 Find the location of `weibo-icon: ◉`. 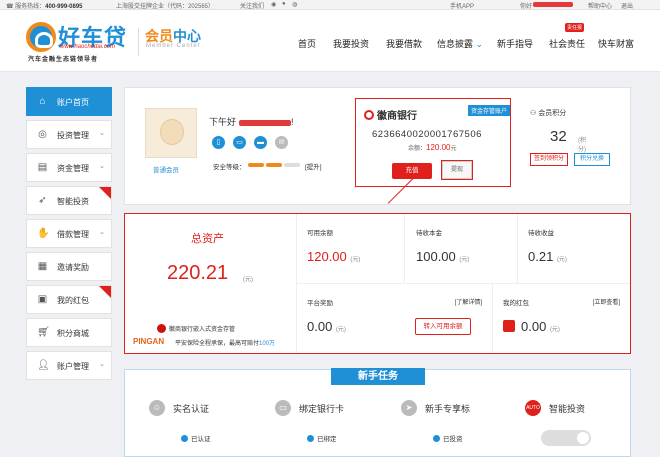

weibo-icon: ◉ is located at coordinates (273, 4).